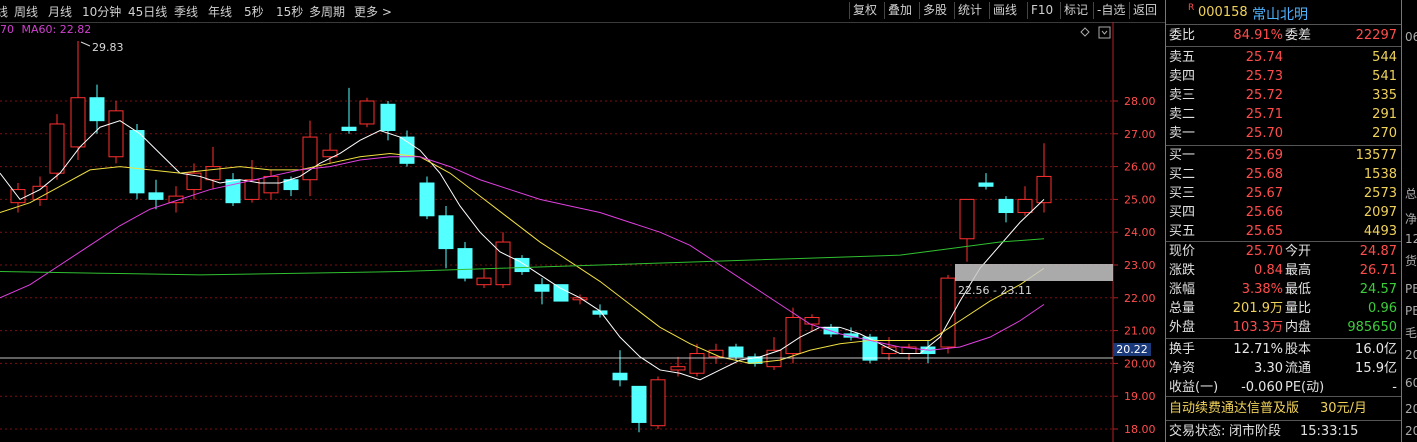 The width and height of the screenshot is (1417, 442). I want to click on f10-button: F10, so click(1041, 10).